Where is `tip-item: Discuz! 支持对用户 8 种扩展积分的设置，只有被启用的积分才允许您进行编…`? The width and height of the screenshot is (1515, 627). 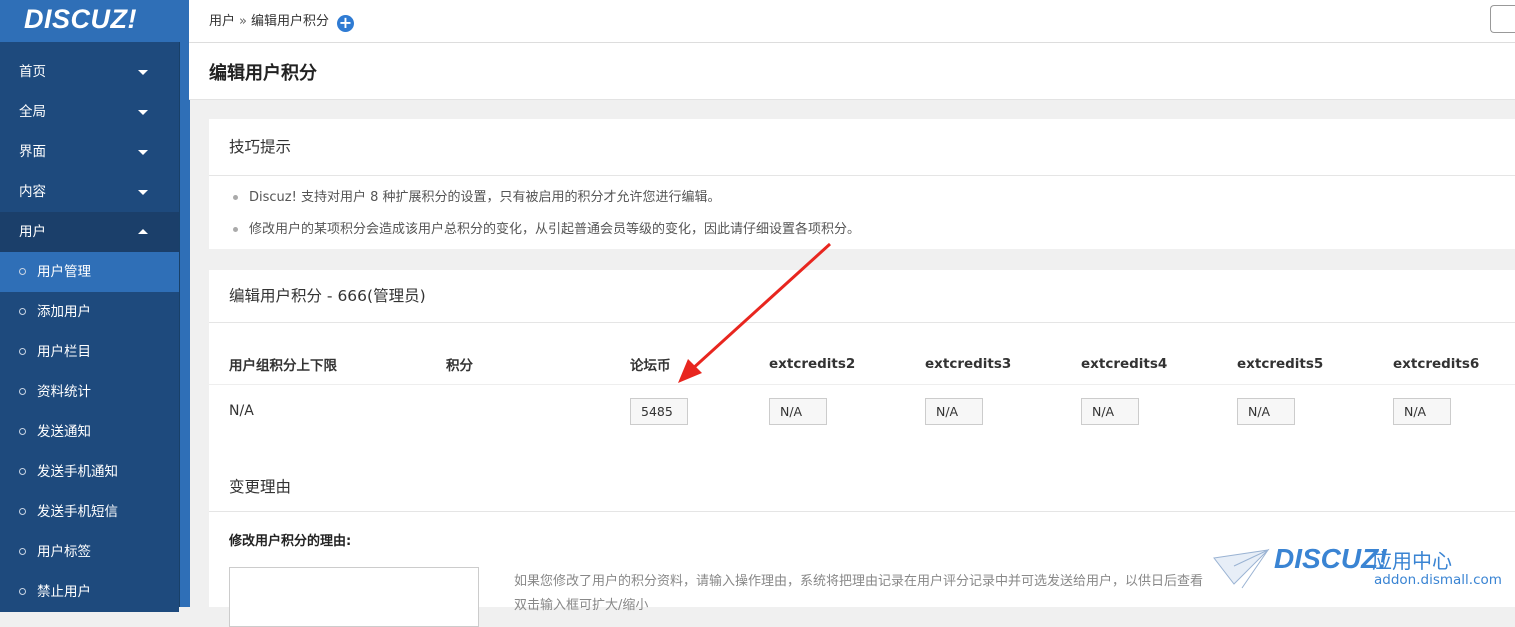
tip-item: Discuz! 支持对用户 8 种扩展积分的设置，只有被启用的积分才允许您进行编… is located at coordinates (874, 200).